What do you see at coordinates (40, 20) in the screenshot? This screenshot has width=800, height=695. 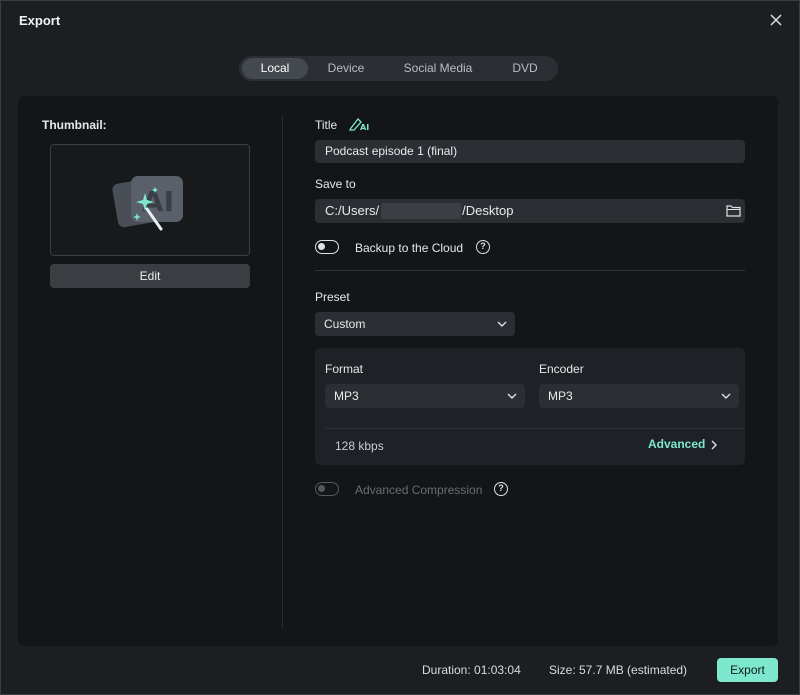 I see `window-title: Export` at bounding box center [40, 20].